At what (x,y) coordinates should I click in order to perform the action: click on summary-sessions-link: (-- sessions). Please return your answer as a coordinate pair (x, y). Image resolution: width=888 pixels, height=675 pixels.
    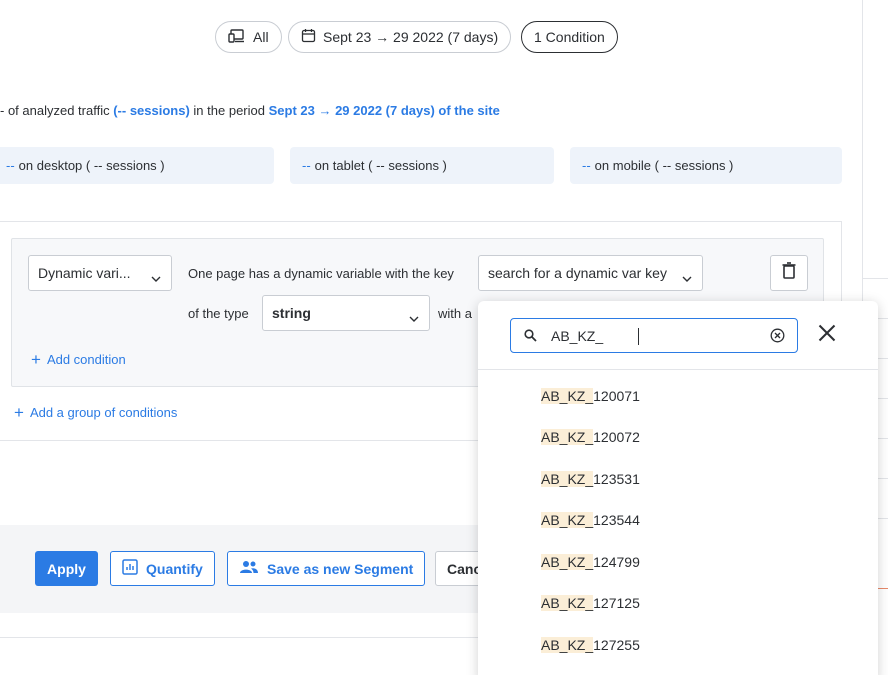
    Looking at the image, I should click on (151, 110).